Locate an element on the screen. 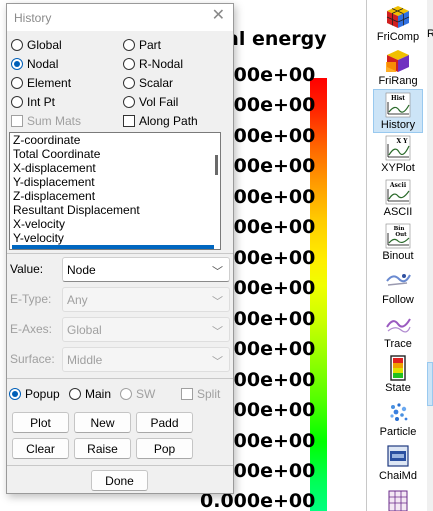 This screenshot has height=511, width=433. checkbox-label: Along Path is located at coordinates (168, 121).